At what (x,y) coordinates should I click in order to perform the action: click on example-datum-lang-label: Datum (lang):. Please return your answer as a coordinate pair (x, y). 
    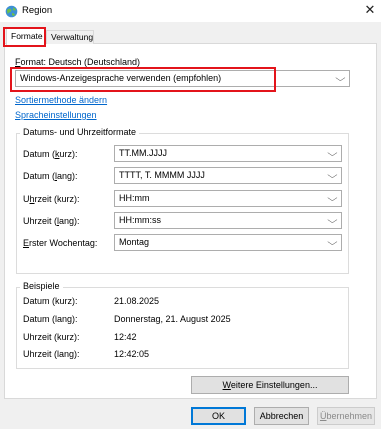
    Looking at the image, I should click on (50, 319).